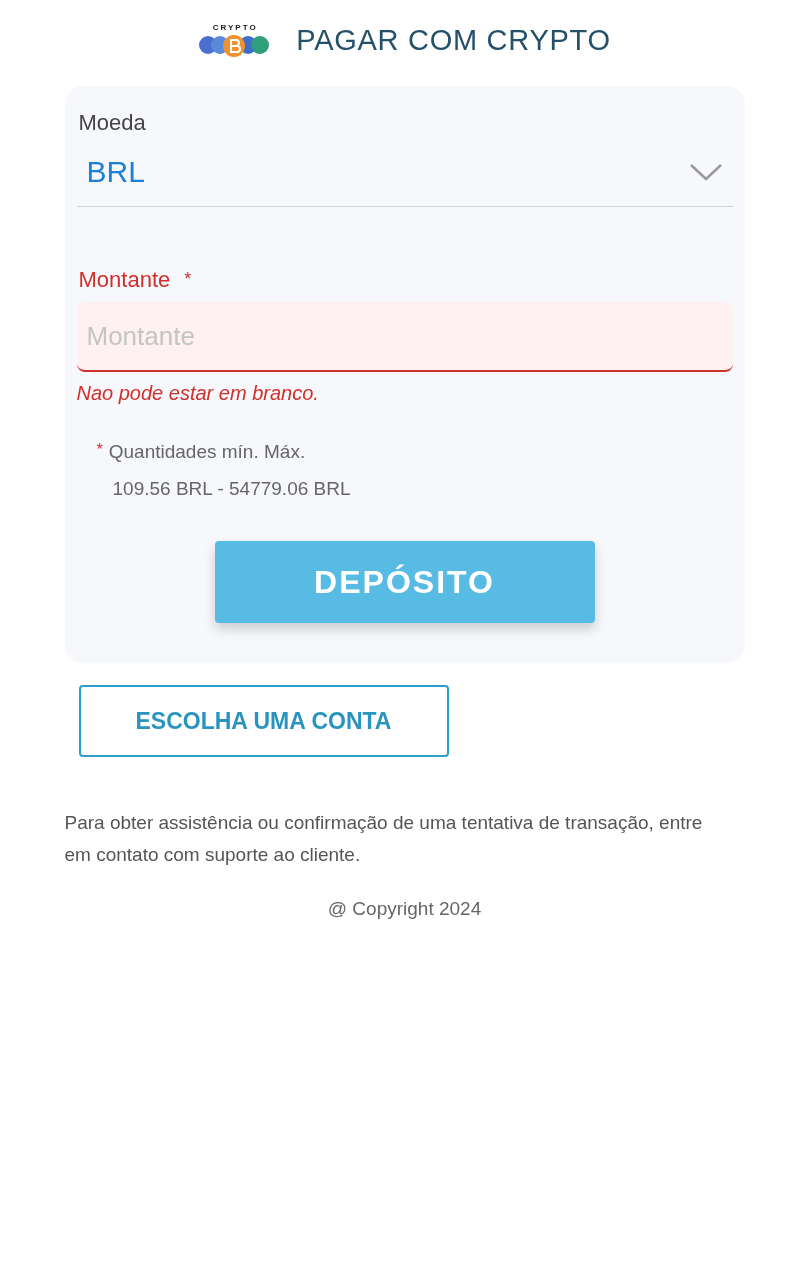  I want to click on choose-account-button: ESCOLHA UMA CONTA, so click(263, 721).